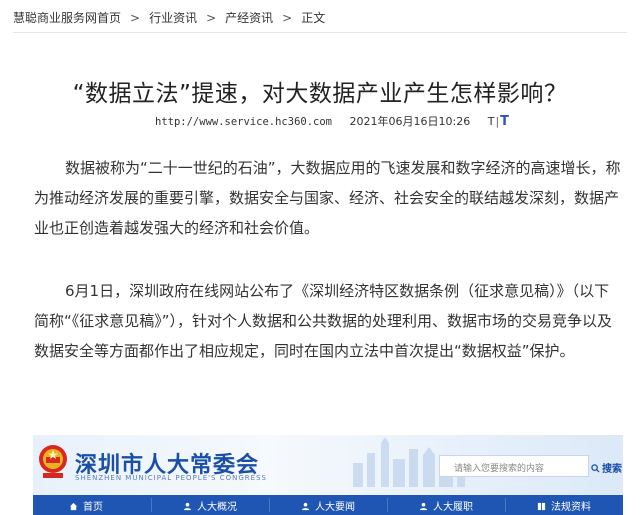  I want to click on breadcrumb-home-link: 慧聪商业服务网首页, so click(67, 18).